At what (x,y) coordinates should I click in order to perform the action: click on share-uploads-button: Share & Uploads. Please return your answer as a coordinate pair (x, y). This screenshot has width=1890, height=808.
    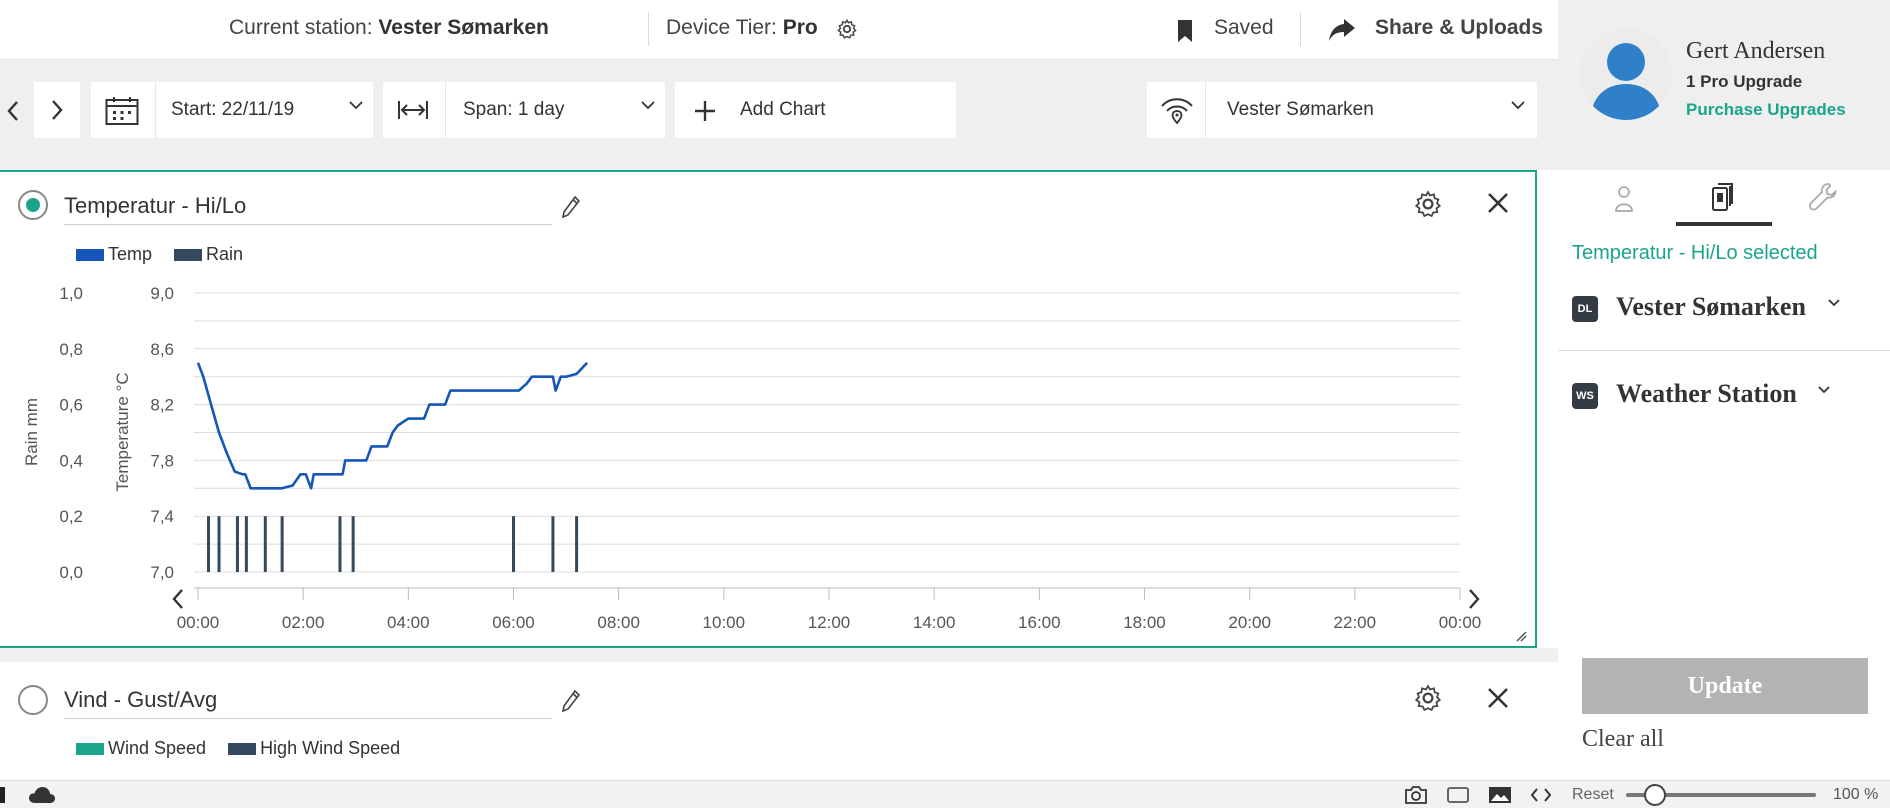
    Looking at the image, I should click on (1459, 28).